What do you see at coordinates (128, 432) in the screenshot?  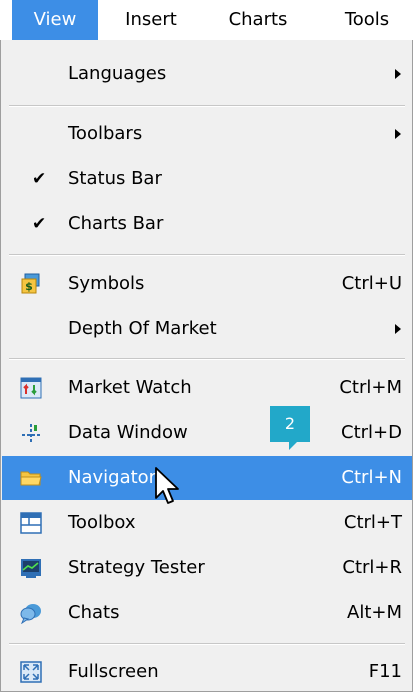 I see `menu-item-label: Data Window` at bounding box center [128, 432].